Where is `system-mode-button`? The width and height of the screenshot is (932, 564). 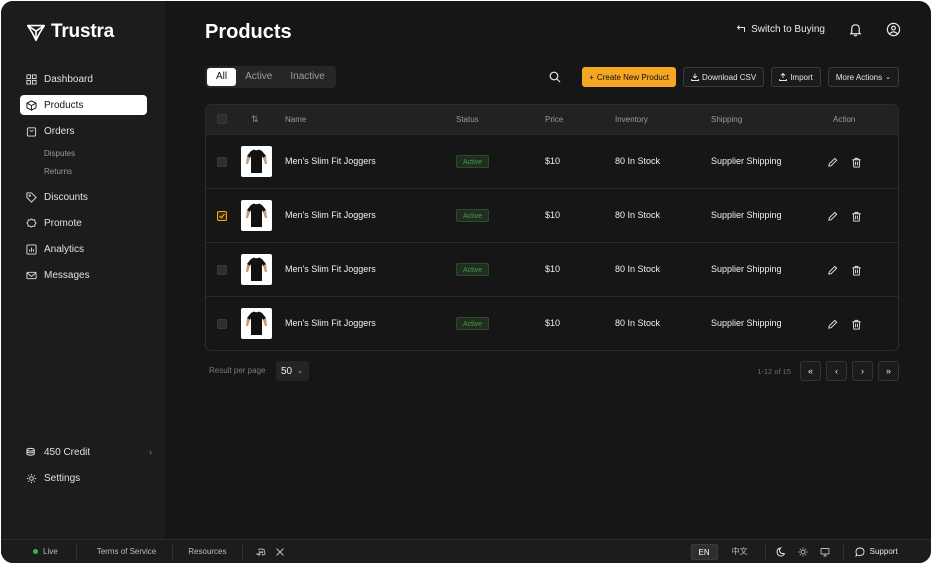
system-mode-button is located at coordinates (825, 552).